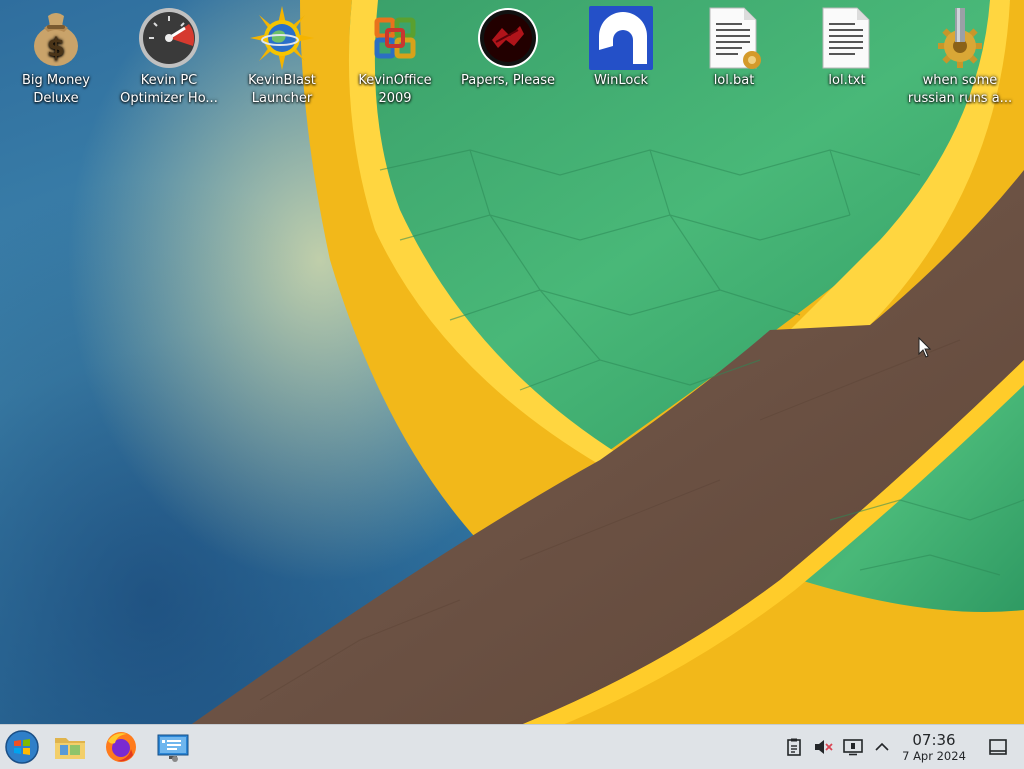  I want to click on start-button, so click(22, 747).